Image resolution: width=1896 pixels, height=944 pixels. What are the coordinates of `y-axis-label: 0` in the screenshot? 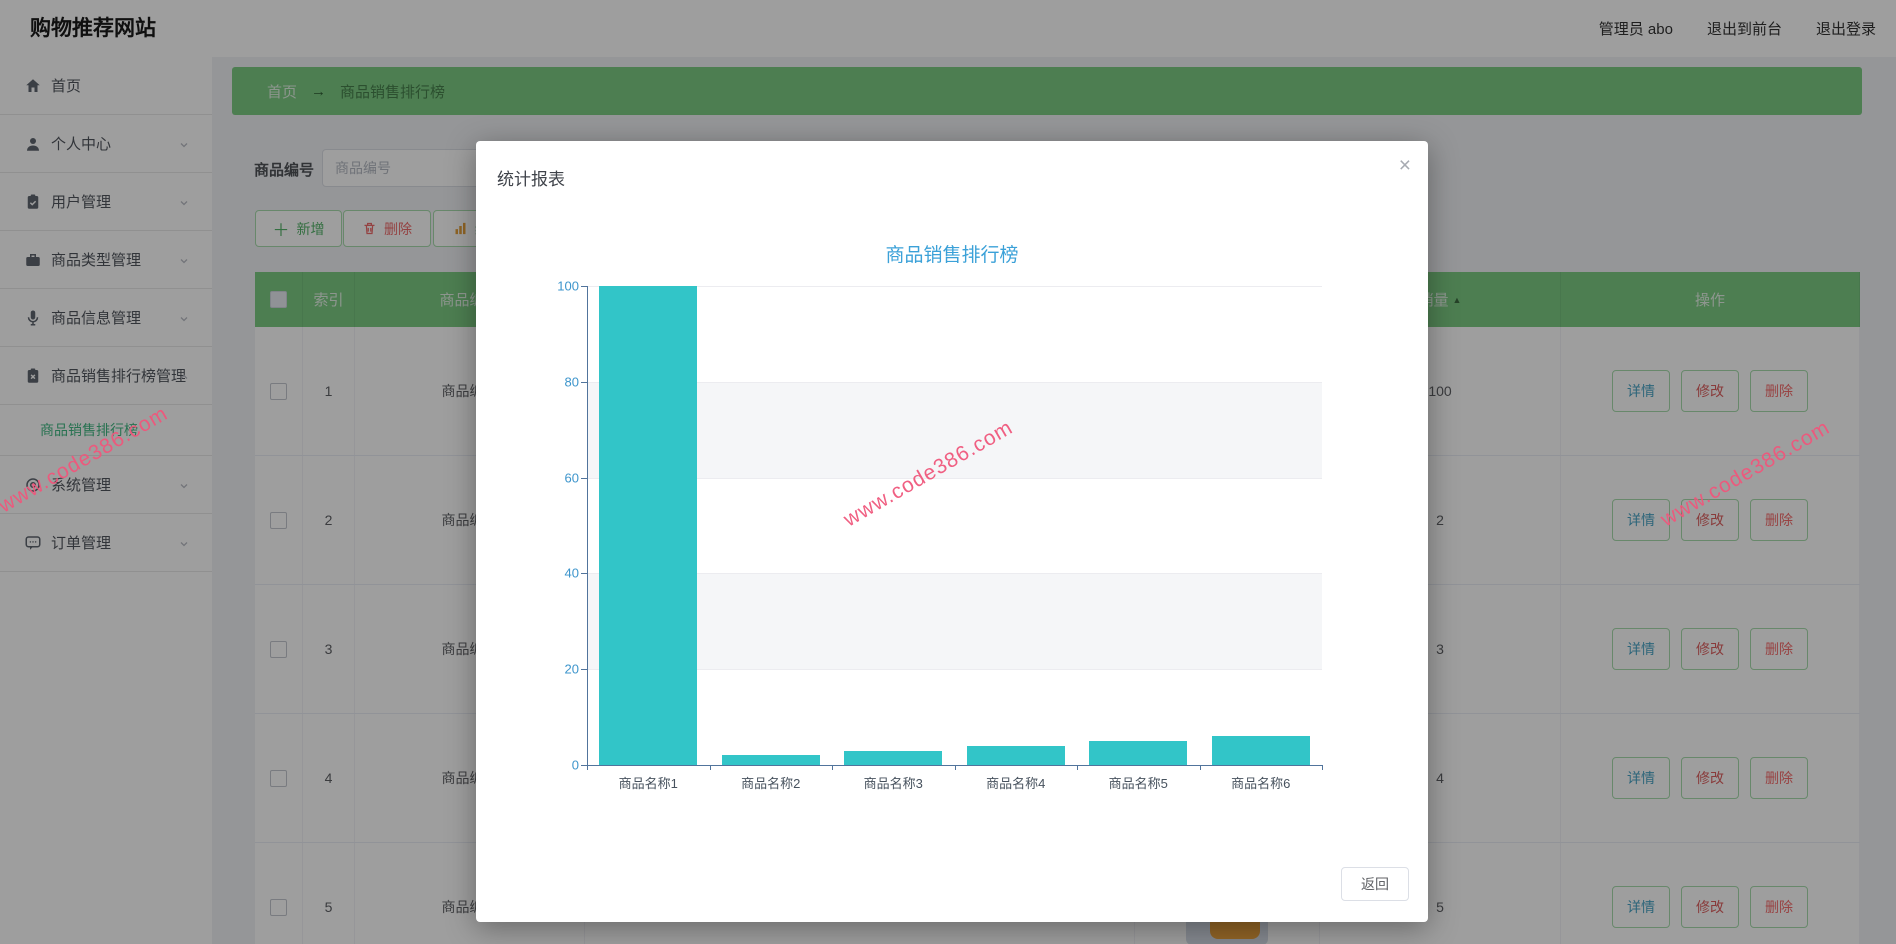 It's located at (575, 765).